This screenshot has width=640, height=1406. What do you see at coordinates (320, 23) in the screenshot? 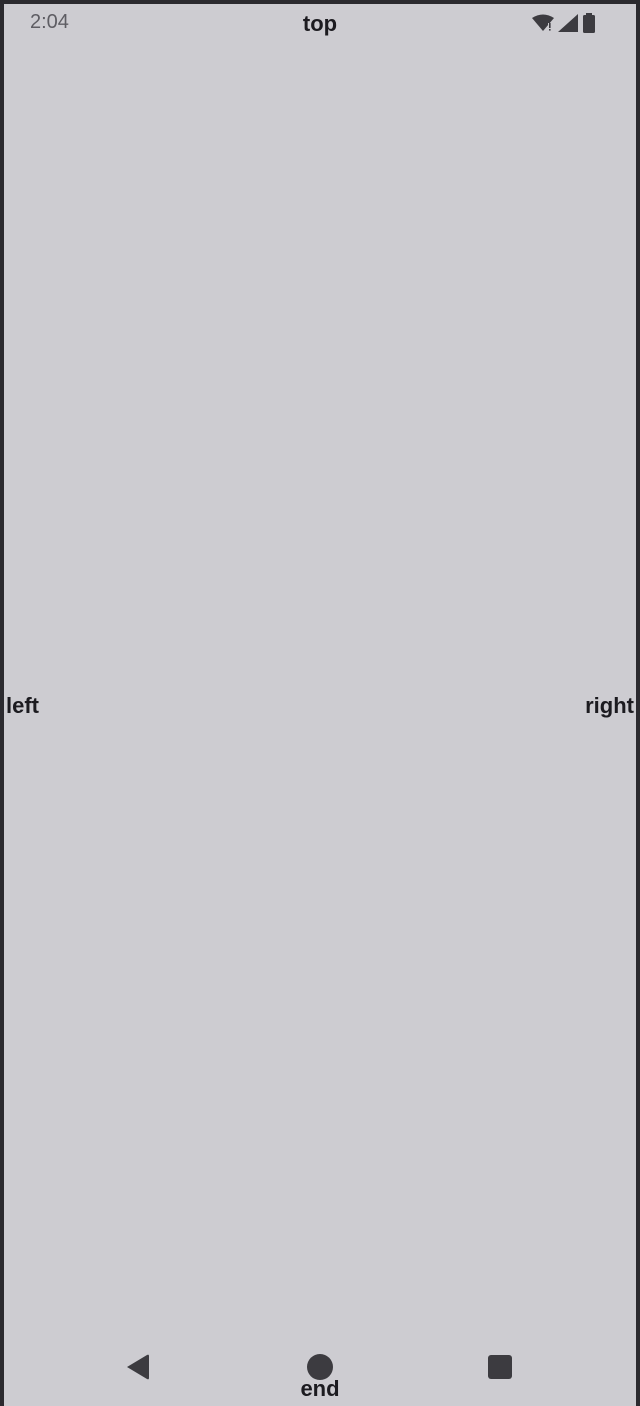
I see `top-label: top` at bounding box center [320, 23].